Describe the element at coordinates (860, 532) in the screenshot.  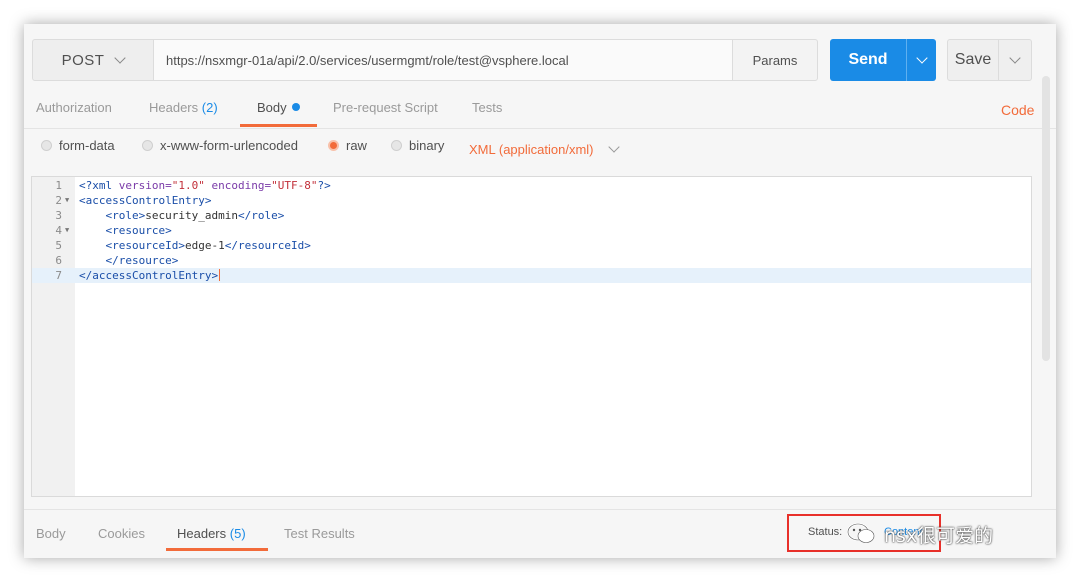
I see `wechat-icon` at that location.